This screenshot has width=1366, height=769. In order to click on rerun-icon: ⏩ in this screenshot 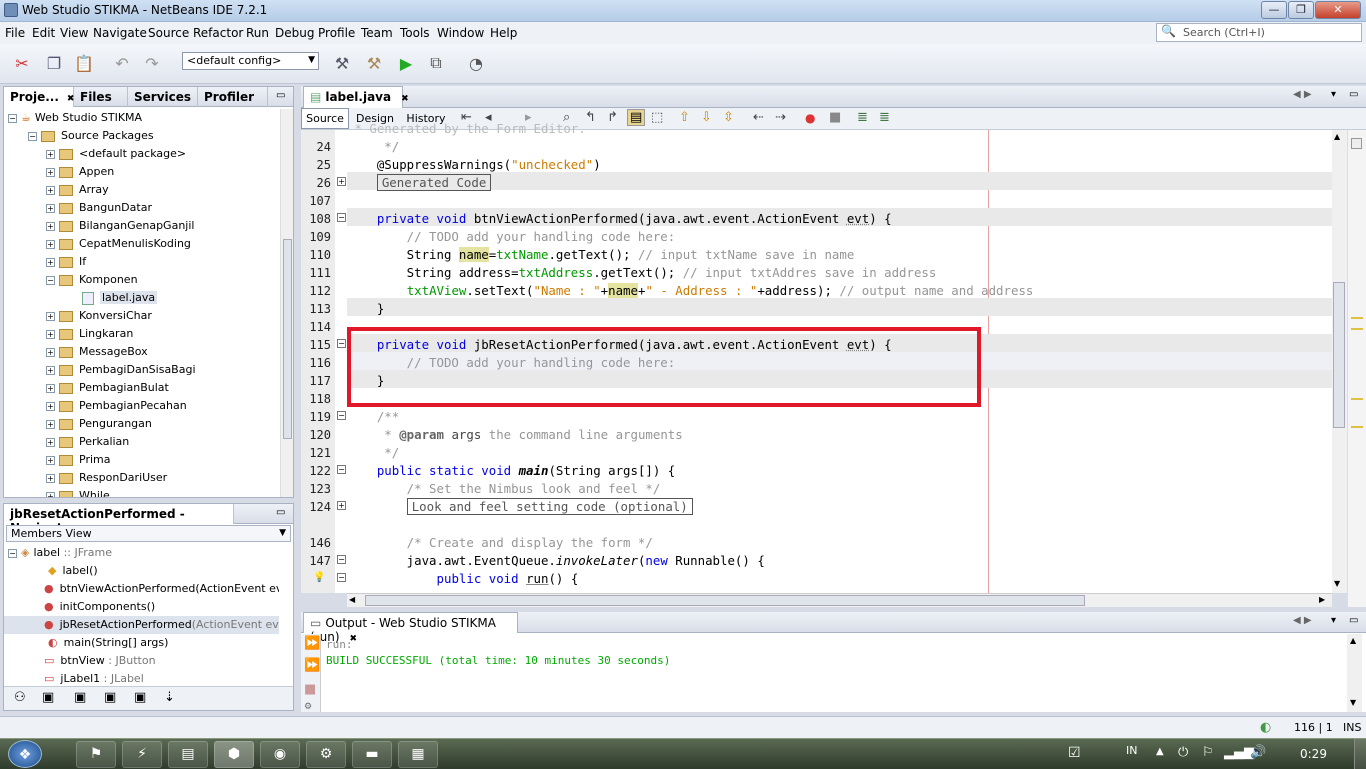, I will do `click(312, 643)`.